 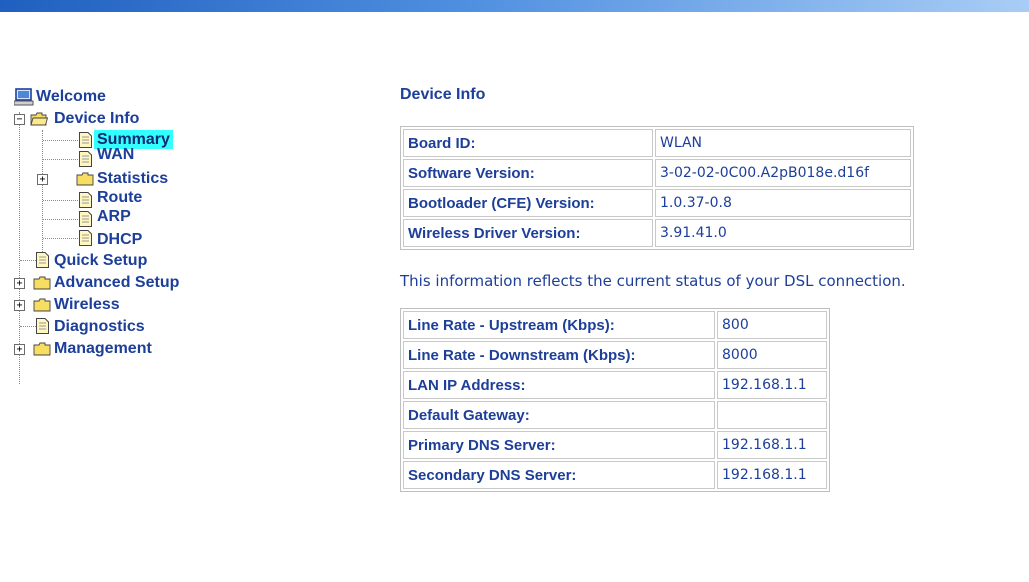 What do you see at coordinates (772, 355) in the screenshot?
I see `row-value: 8000` at bounding box center [772, 355].